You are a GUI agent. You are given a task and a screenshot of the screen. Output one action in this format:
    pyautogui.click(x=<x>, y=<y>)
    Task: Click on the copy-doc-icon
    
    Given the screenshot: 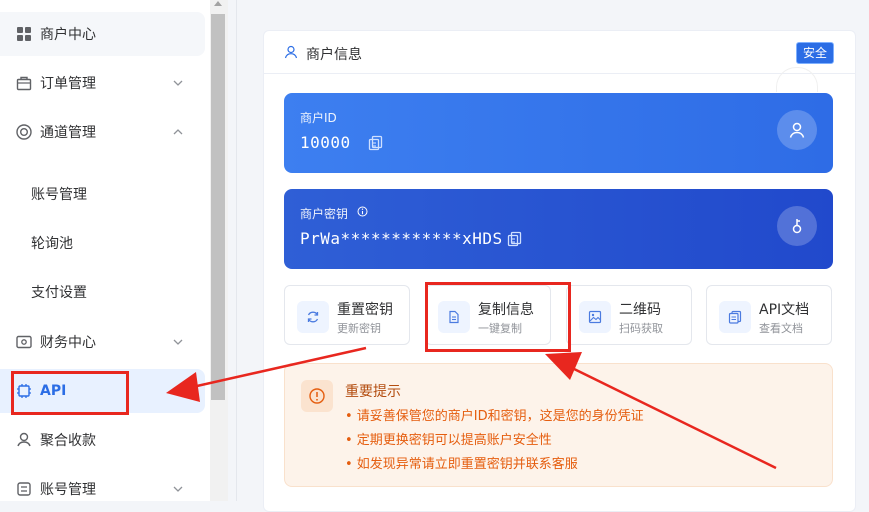 What is the action you would take?
    pyautogui.click(x=735, y=317)
    